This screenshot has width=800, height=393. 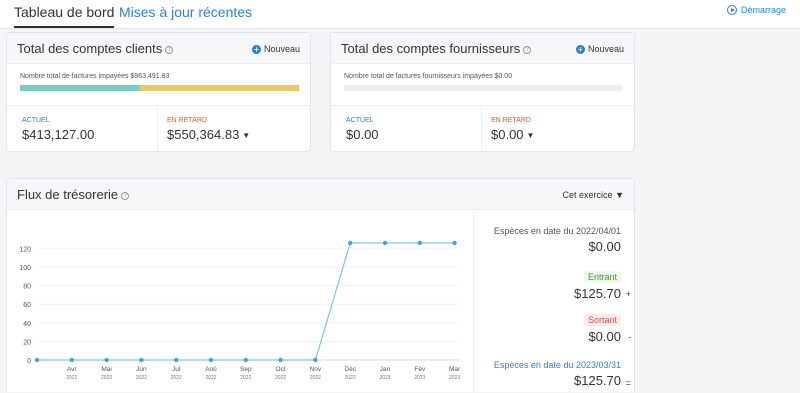 I want to click on customers-balance-bar, so click(x=159, y=88).